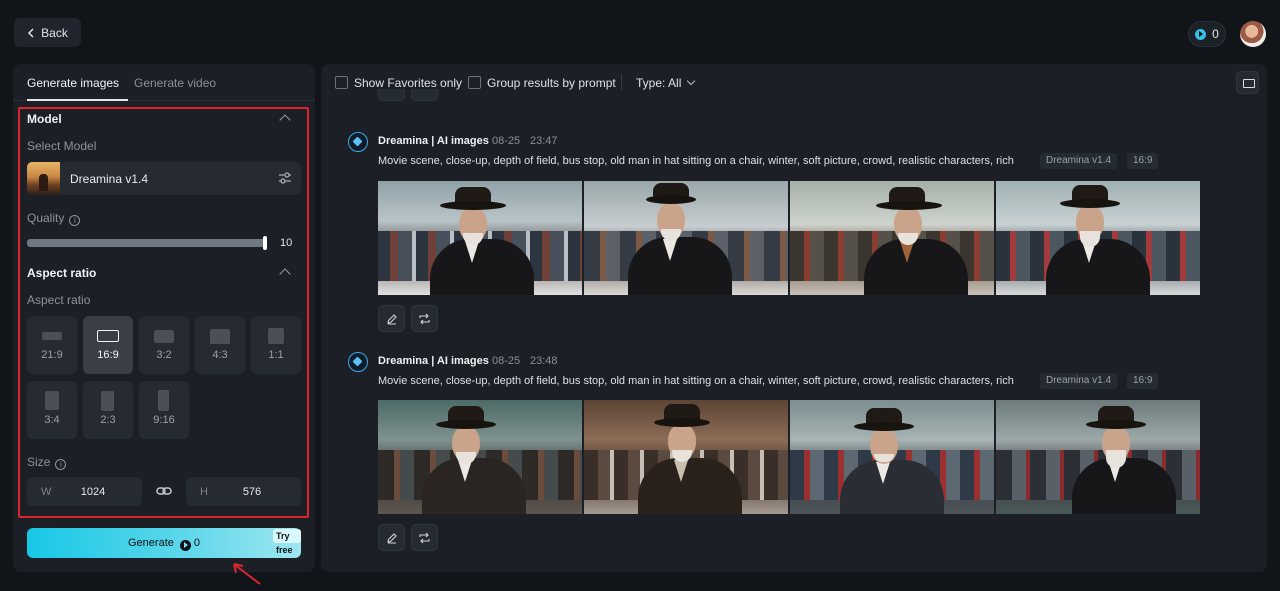 Image resolution: width=1280 pixels, height=591 pixels. What do you see at coordinates (164, 491) in the screenshot?
I see `link-icon` at bounding box center [164, 491].